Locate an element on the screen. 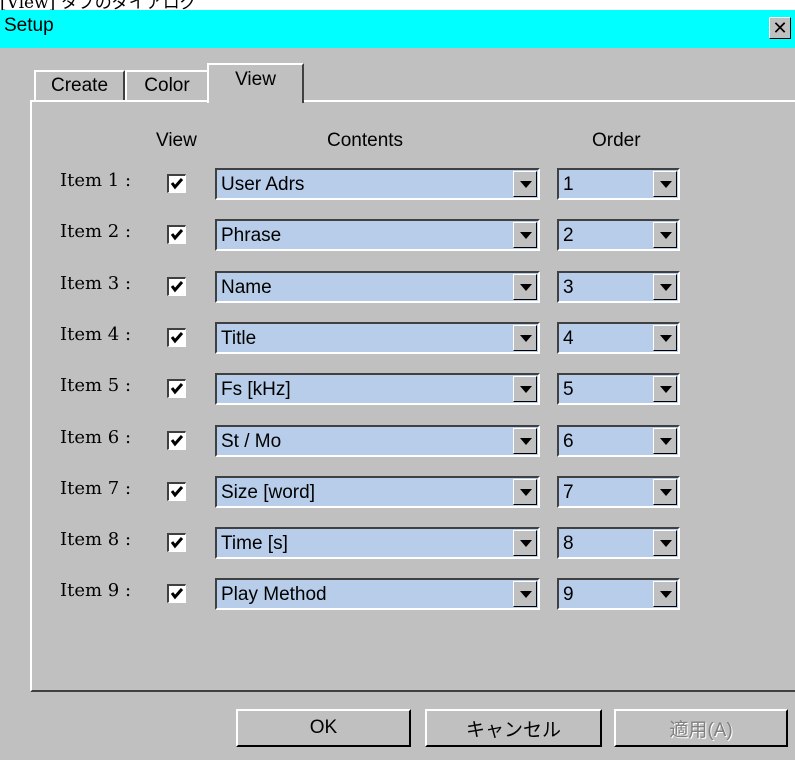 The height and width of the screenshot is (760, 795). item-9-contents-select: Play Method is located at coordinates (377, 594).